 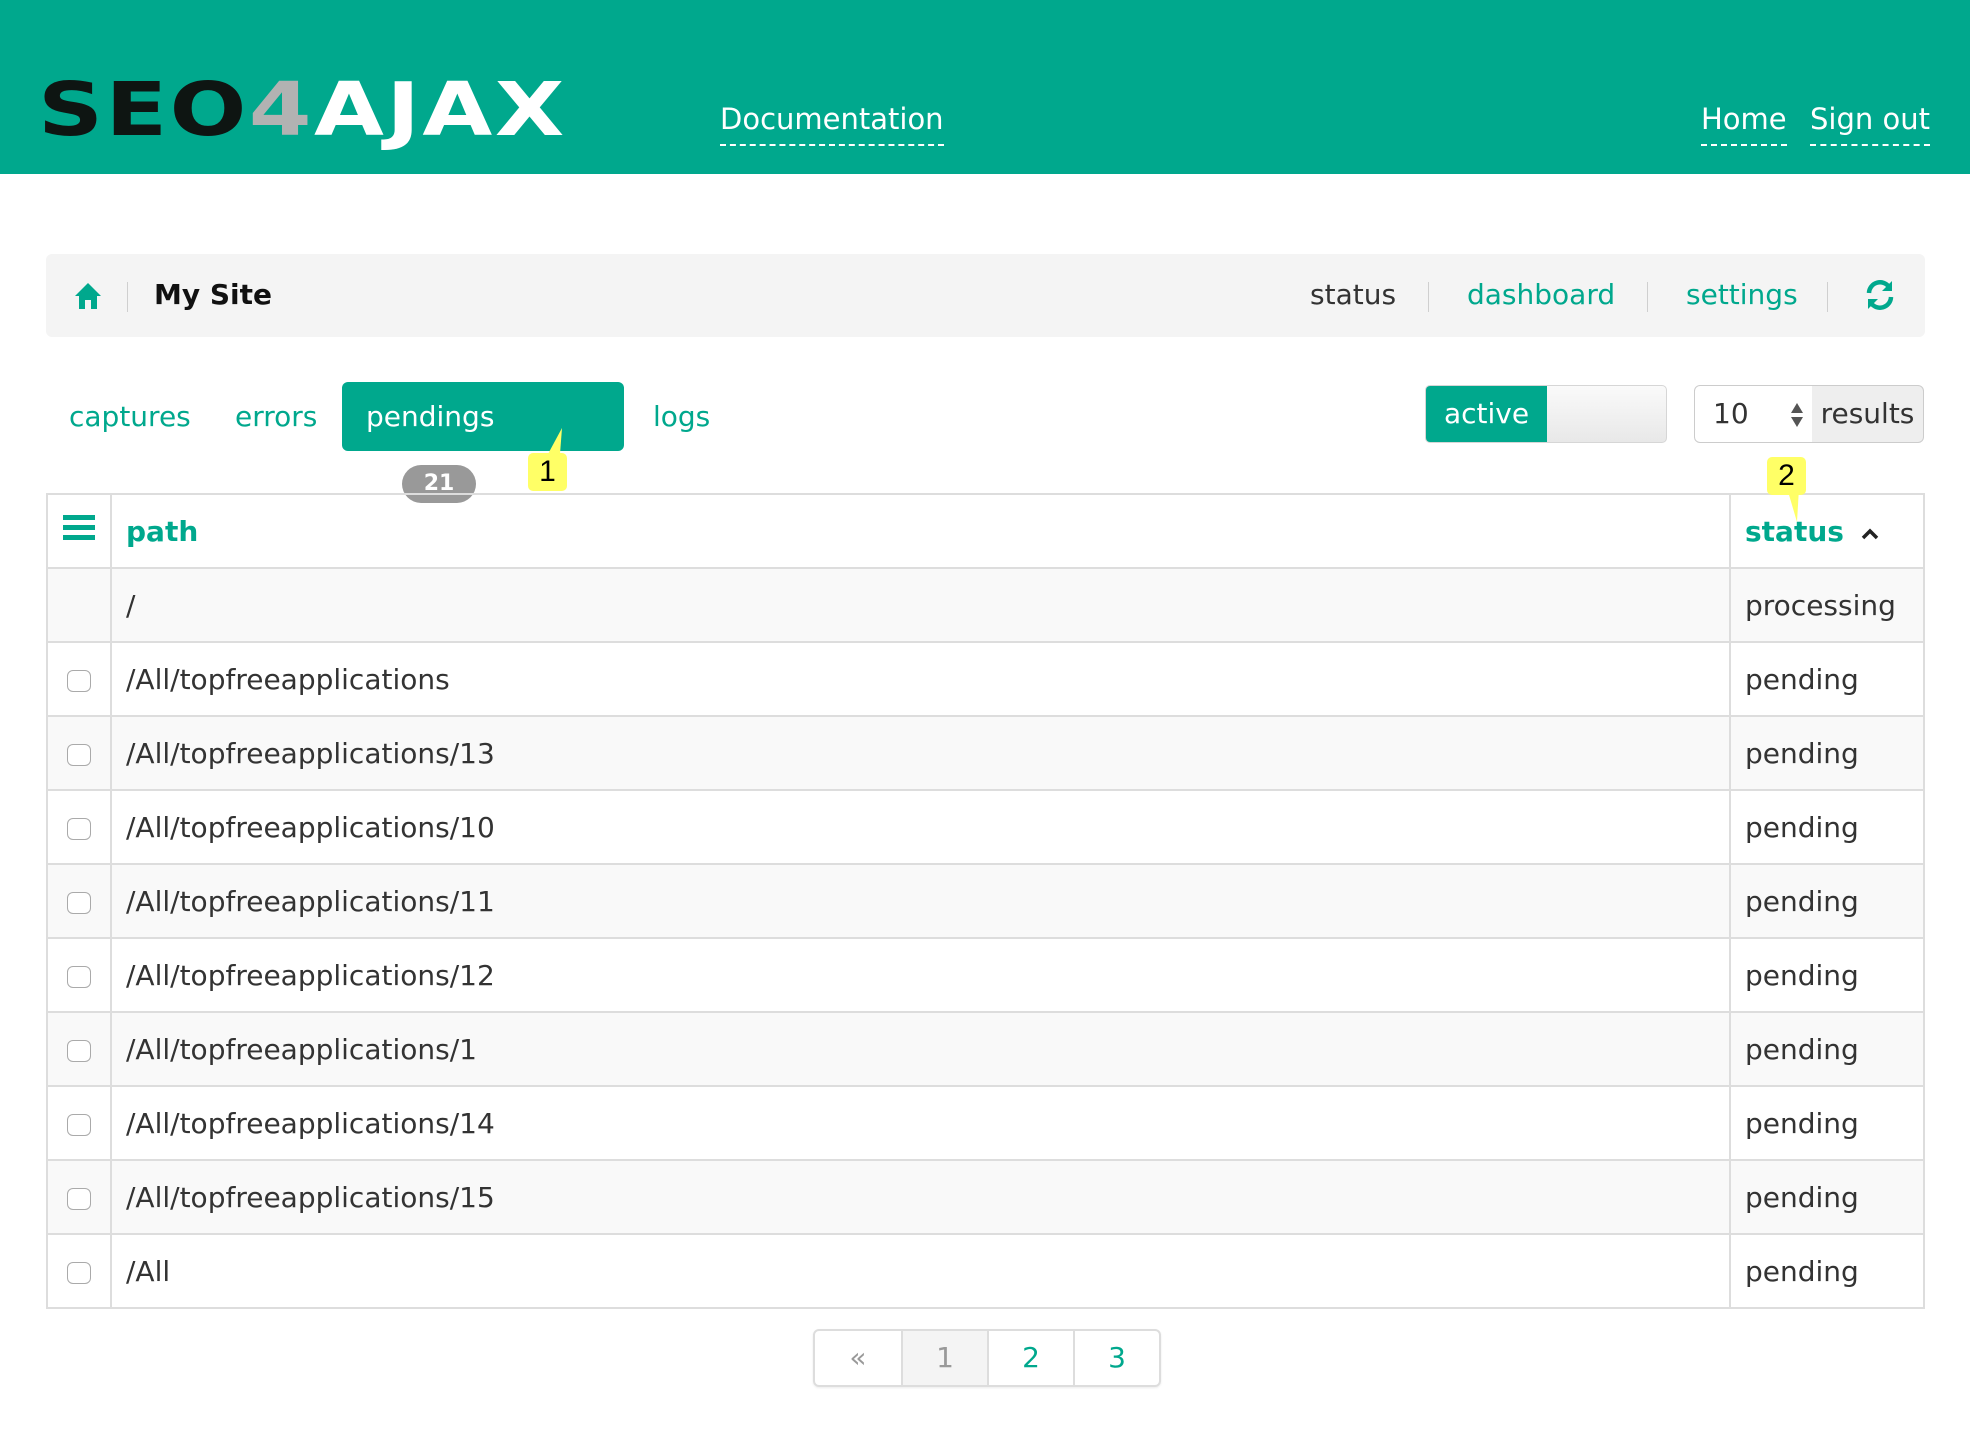 What do you see at coordinates (1869, 533) in the screenshot?
I see `chevron-up-icon` at bounding box center [1869, 533].